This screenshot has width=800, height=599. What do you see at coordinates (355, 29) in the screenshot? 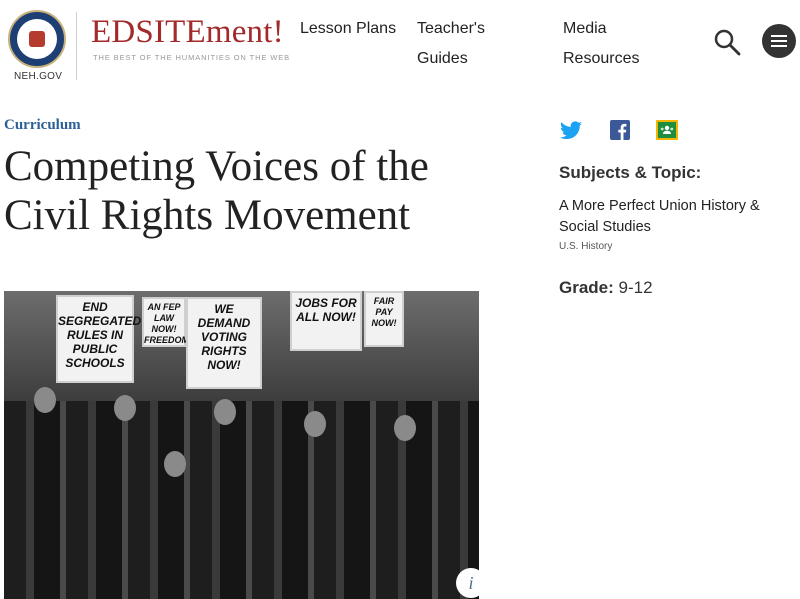
I see `nav-lesson-plans: Lesson Plans` at bounding box center [355, 29].